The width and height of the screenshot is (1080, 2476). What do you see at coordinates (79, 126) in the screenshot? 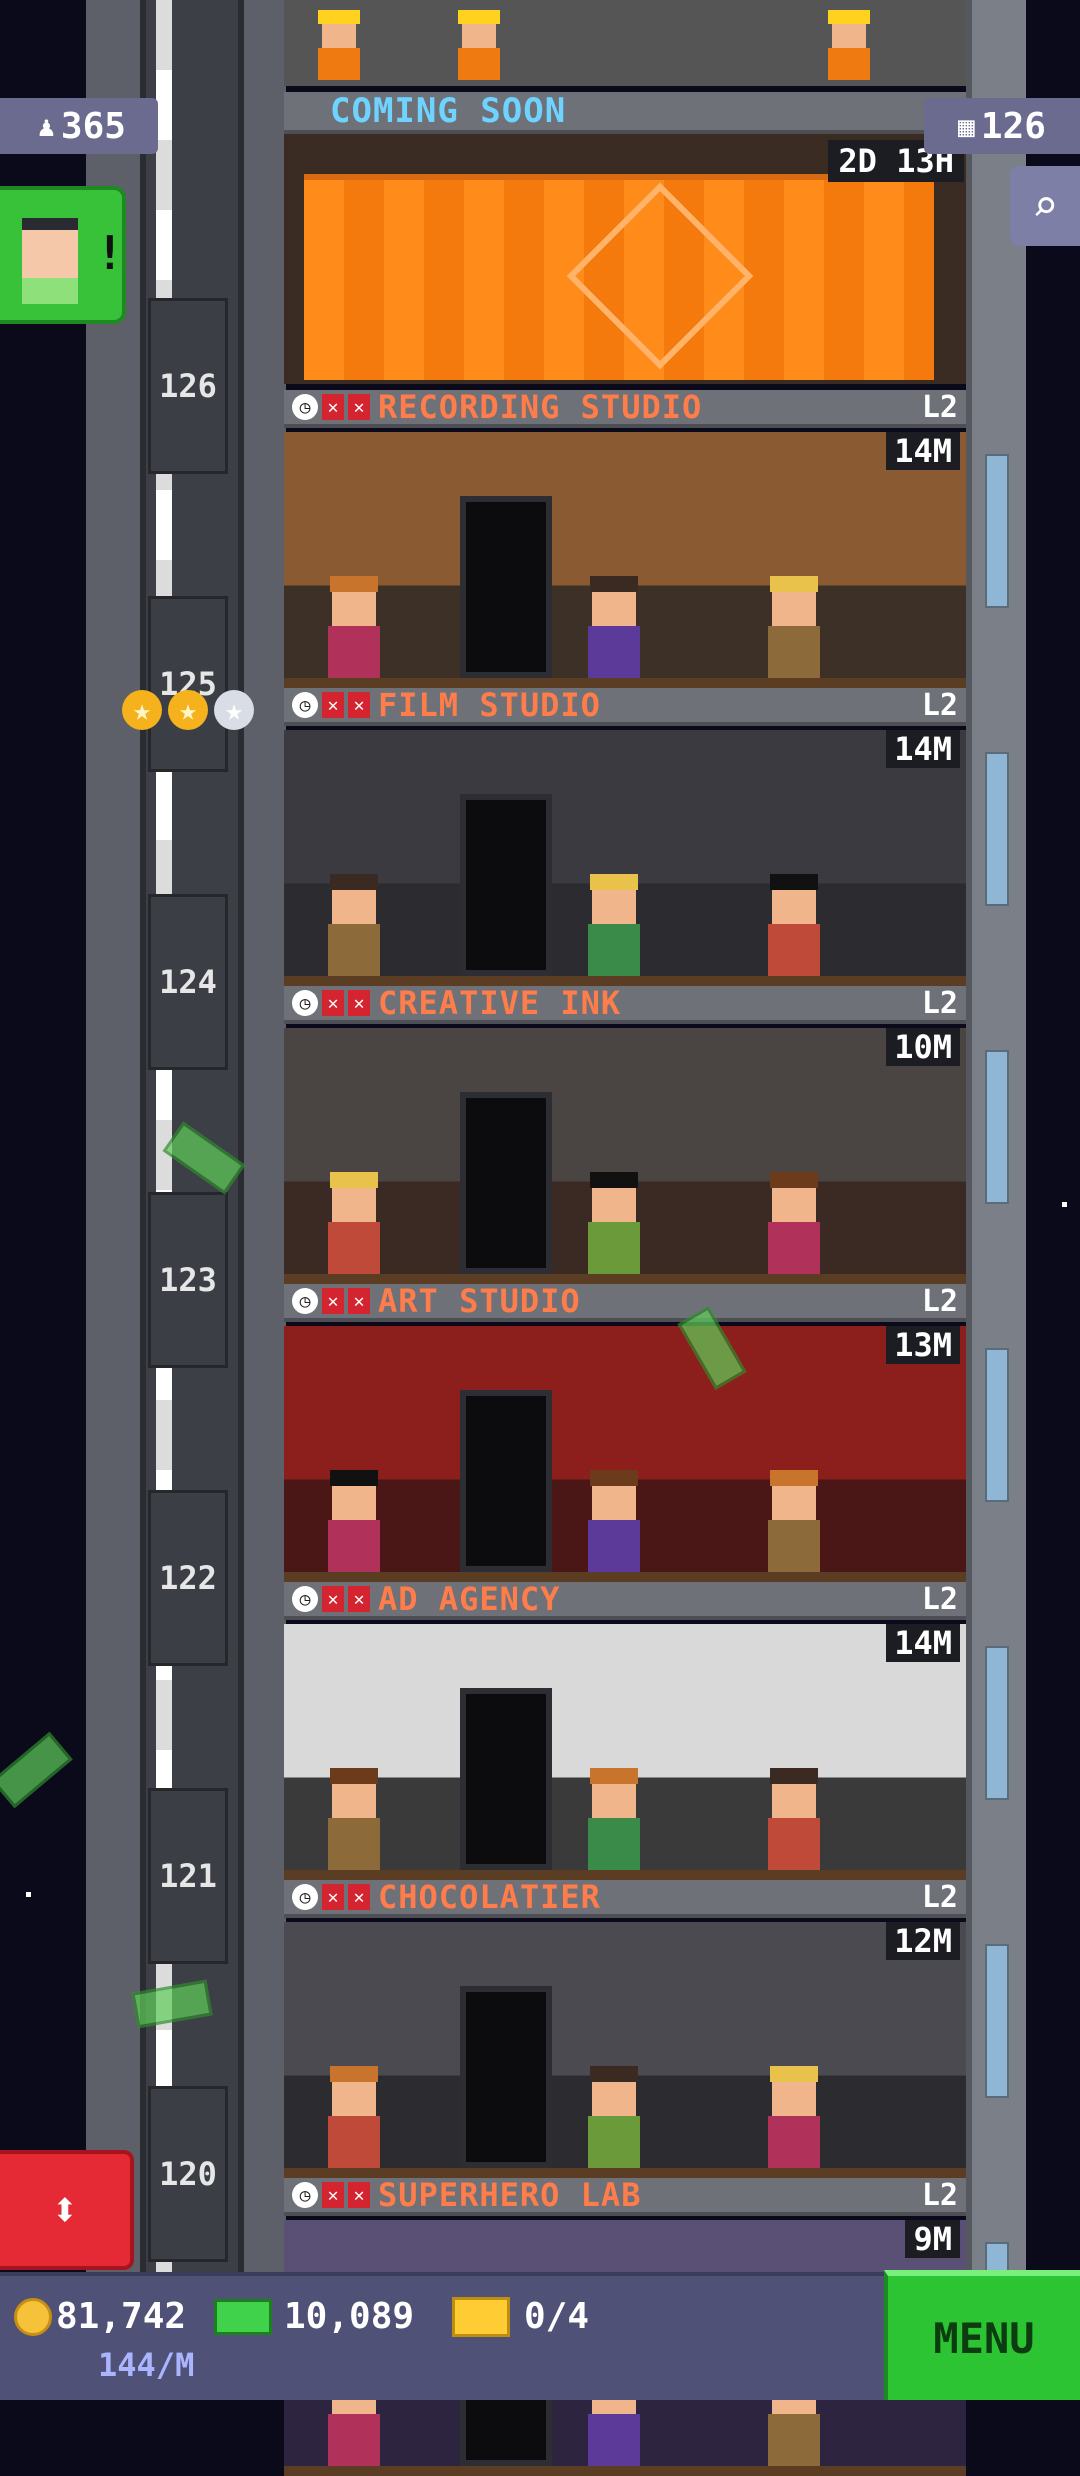
I see `population-badge: ♟ 365` at bounding box center [79, 126].